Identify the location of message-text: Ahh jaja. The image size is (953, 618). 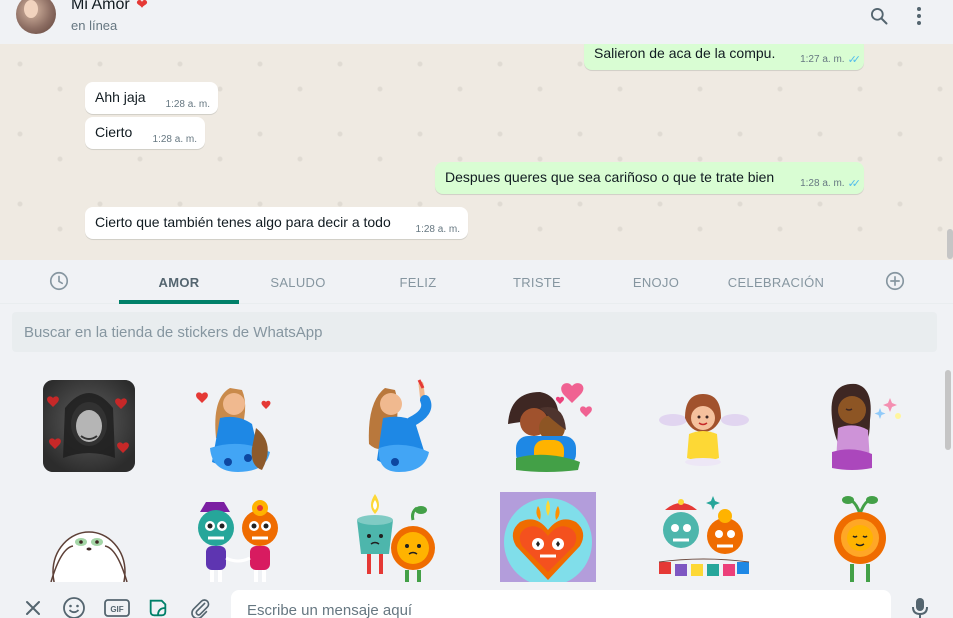
(120, 97).